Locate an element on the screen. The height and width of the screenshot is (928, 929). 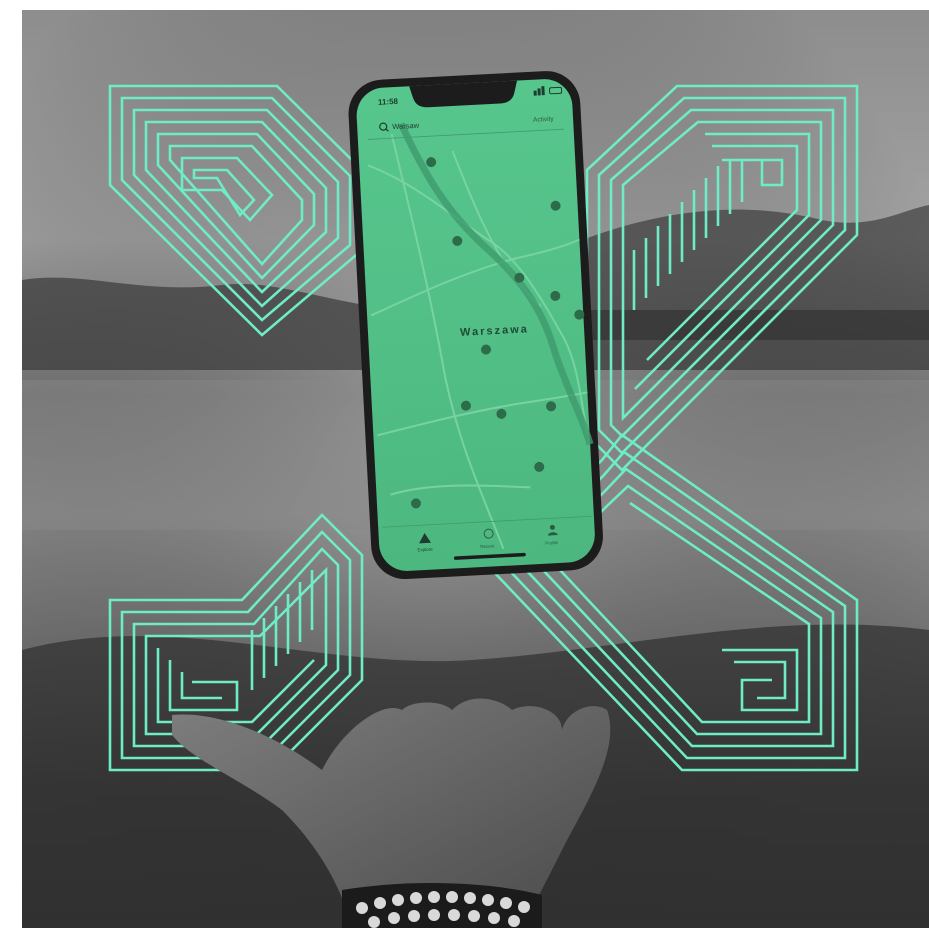
tab-label: Profile is located at coordinates (551, 543).